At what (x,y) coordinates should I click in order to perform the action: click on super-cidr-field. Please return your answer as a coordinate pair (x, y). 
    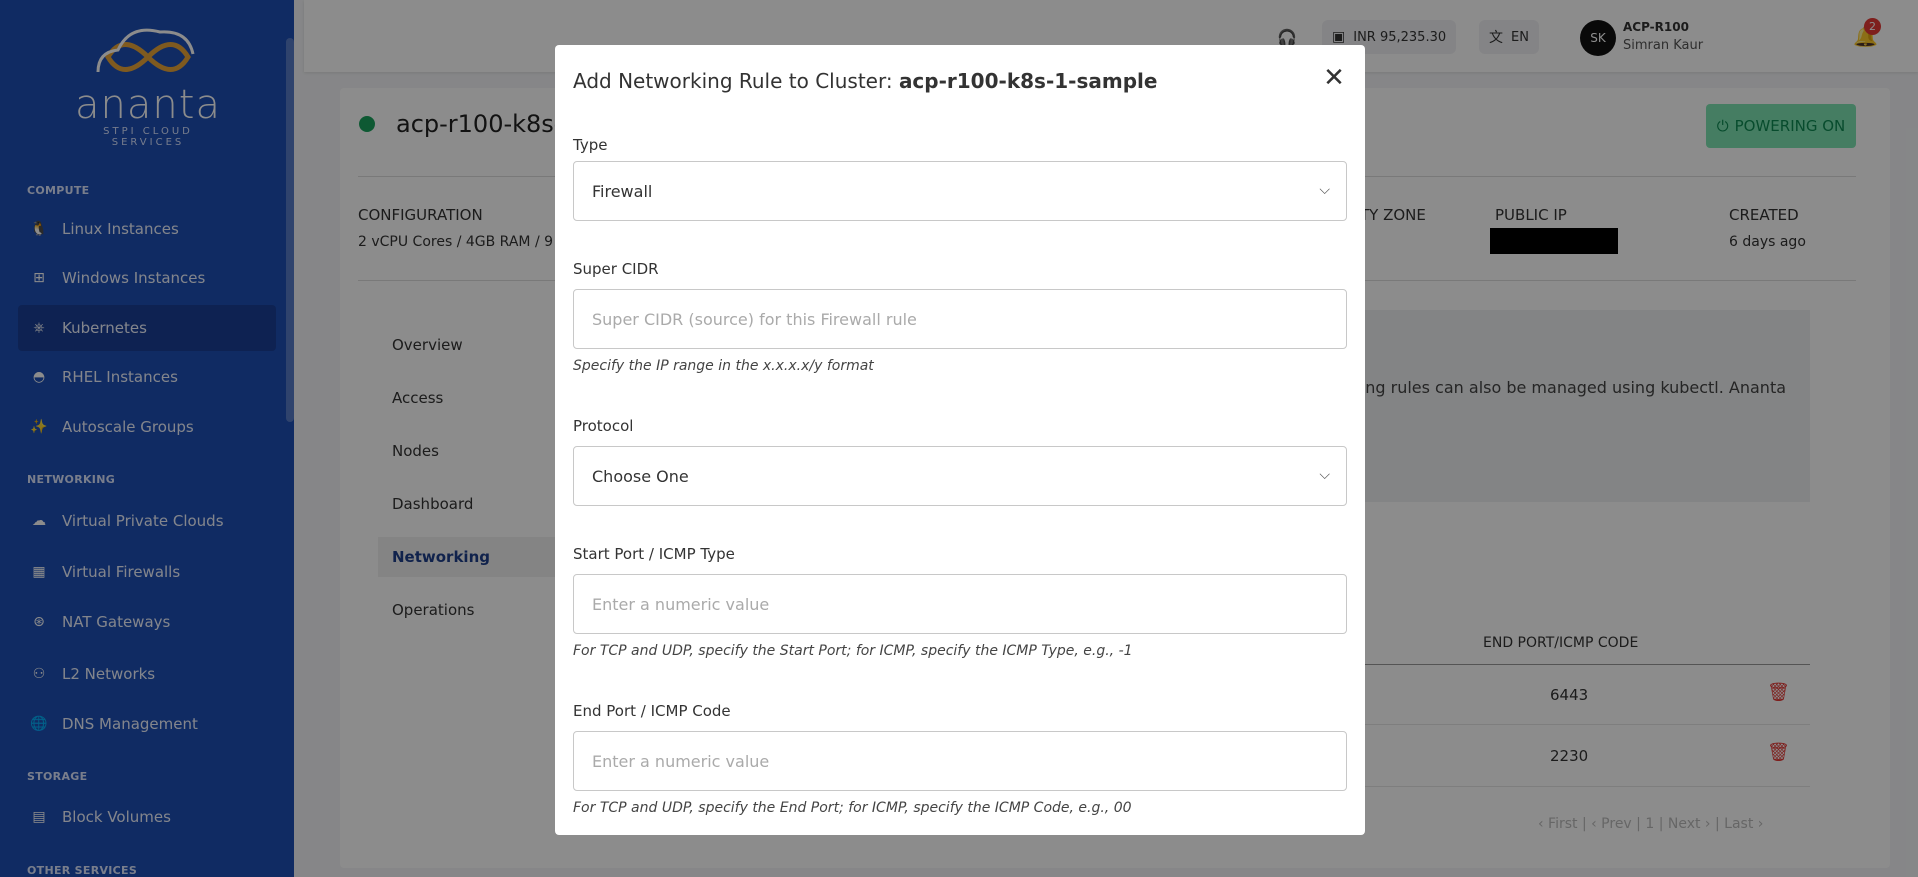
    Looking at the image, I should click on (960, 319).